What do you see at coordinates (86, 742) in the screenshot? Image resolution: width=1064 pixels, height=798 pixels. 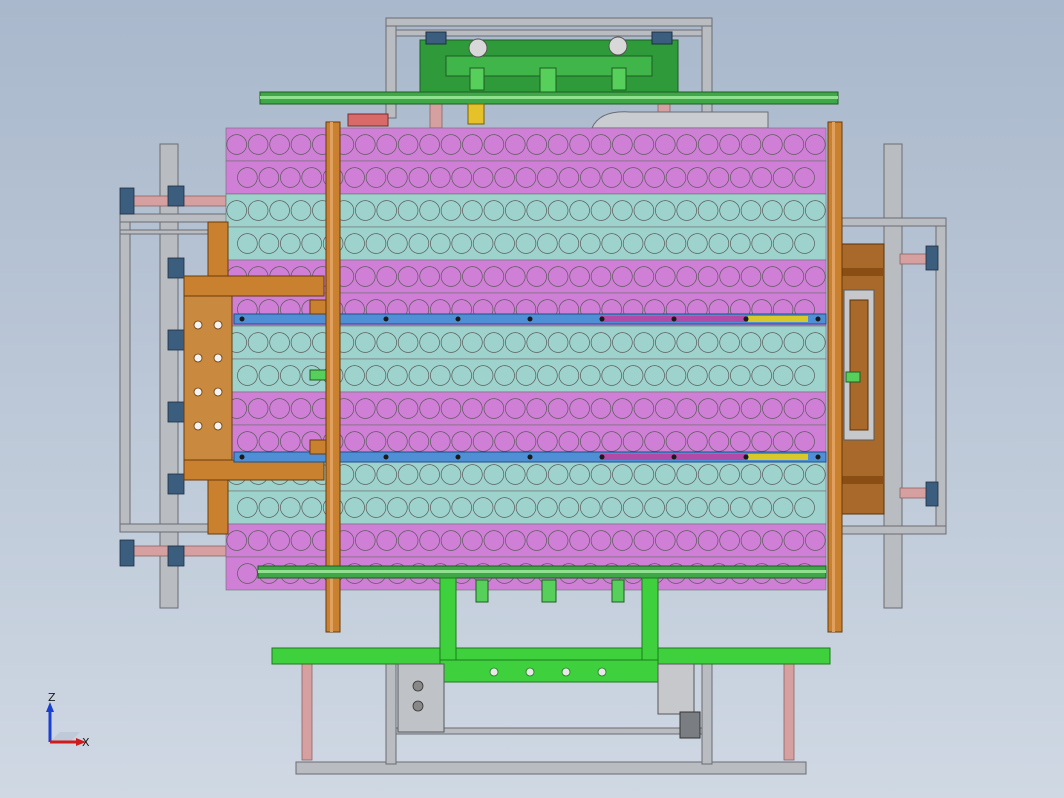 I see `x-axis-label: X` at bounding box center [86, 742].